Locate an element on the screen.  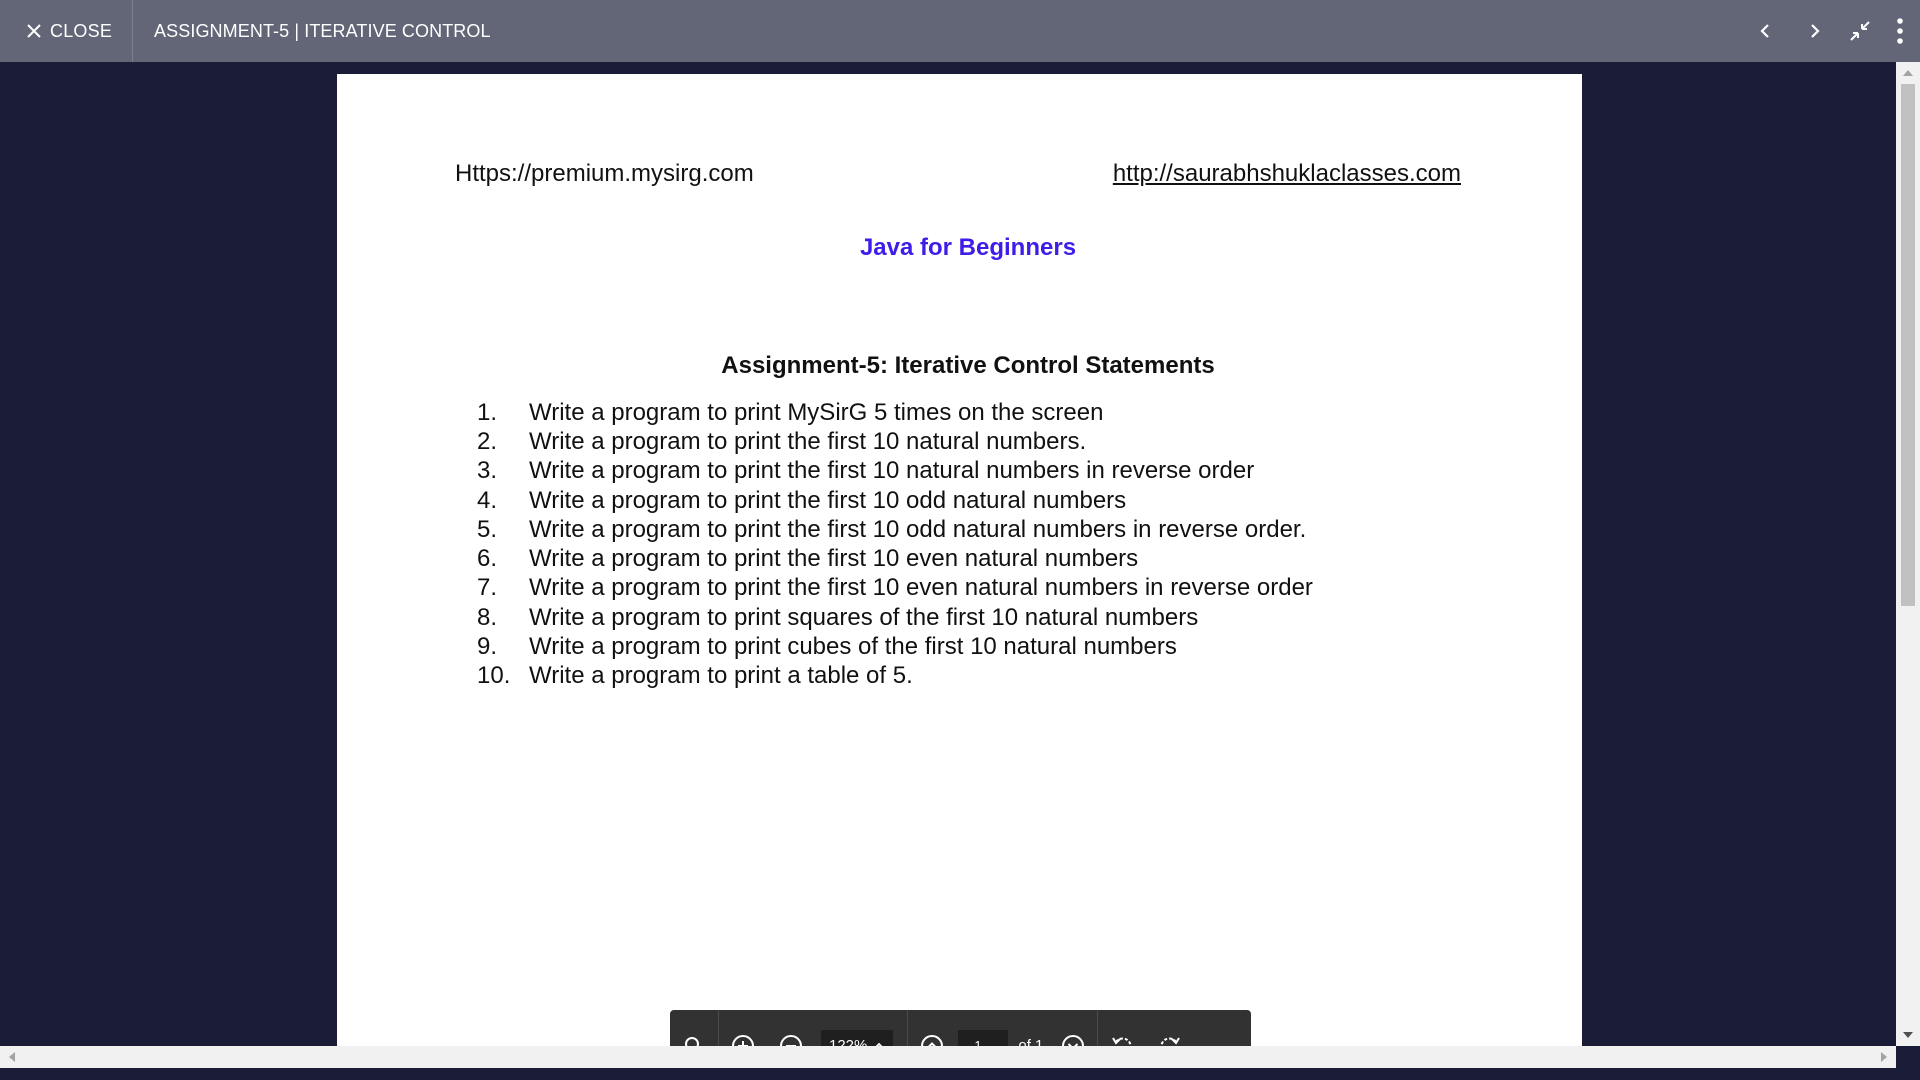
question-number: 5. is located at coordinates (487, 529).